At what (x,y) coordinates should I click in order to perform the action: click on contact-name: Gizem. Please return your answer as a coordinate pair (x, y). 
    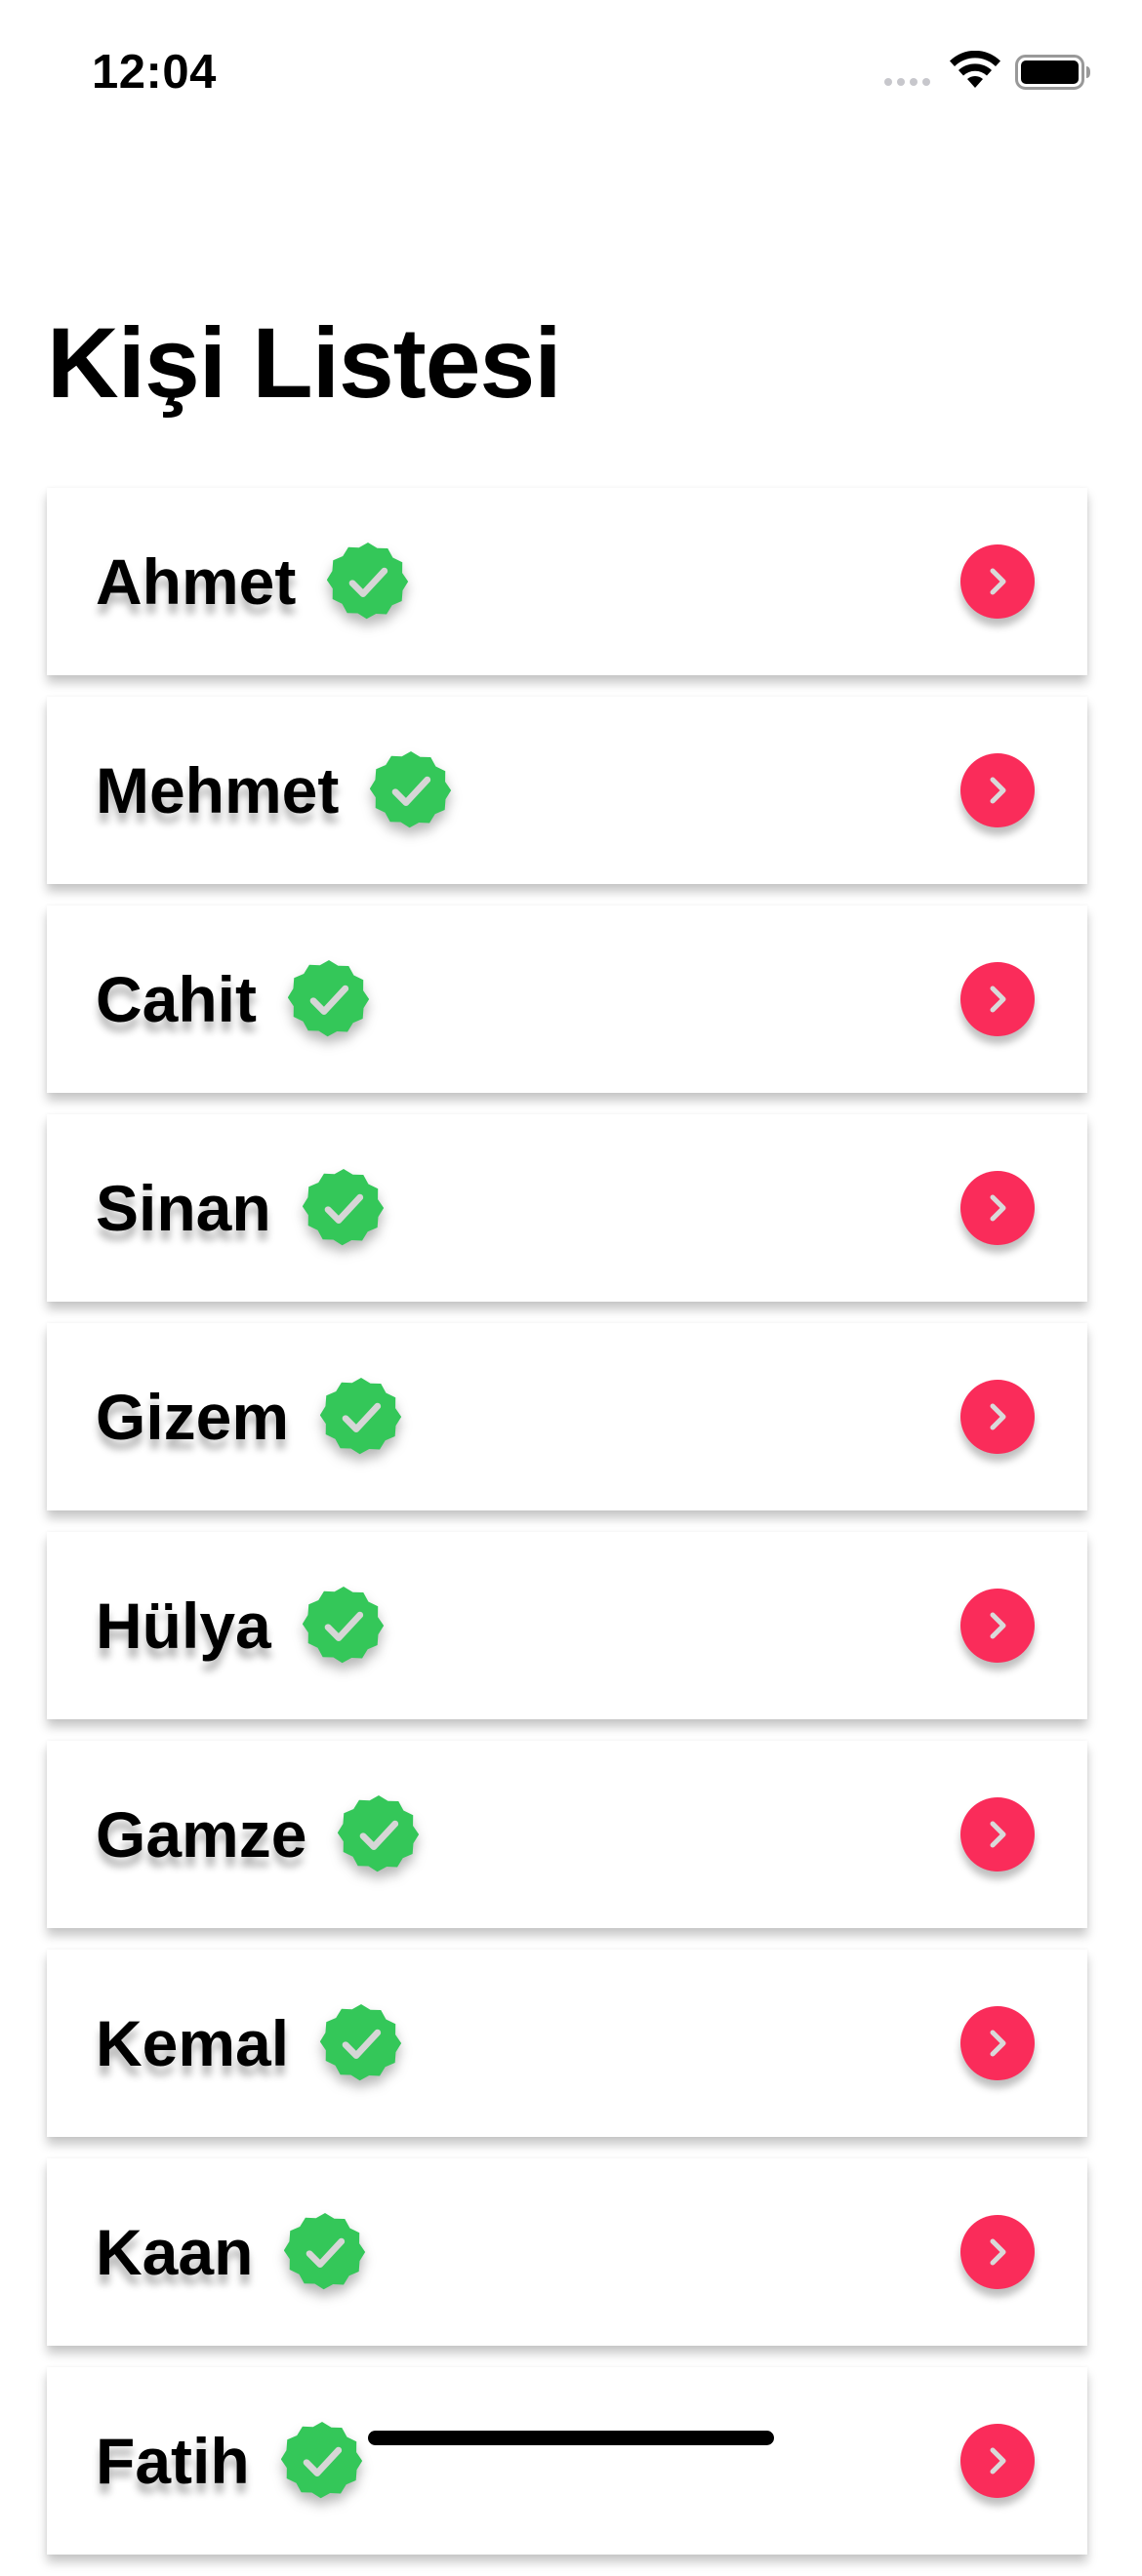
    Looking at the image, I should click on (193, 1417).